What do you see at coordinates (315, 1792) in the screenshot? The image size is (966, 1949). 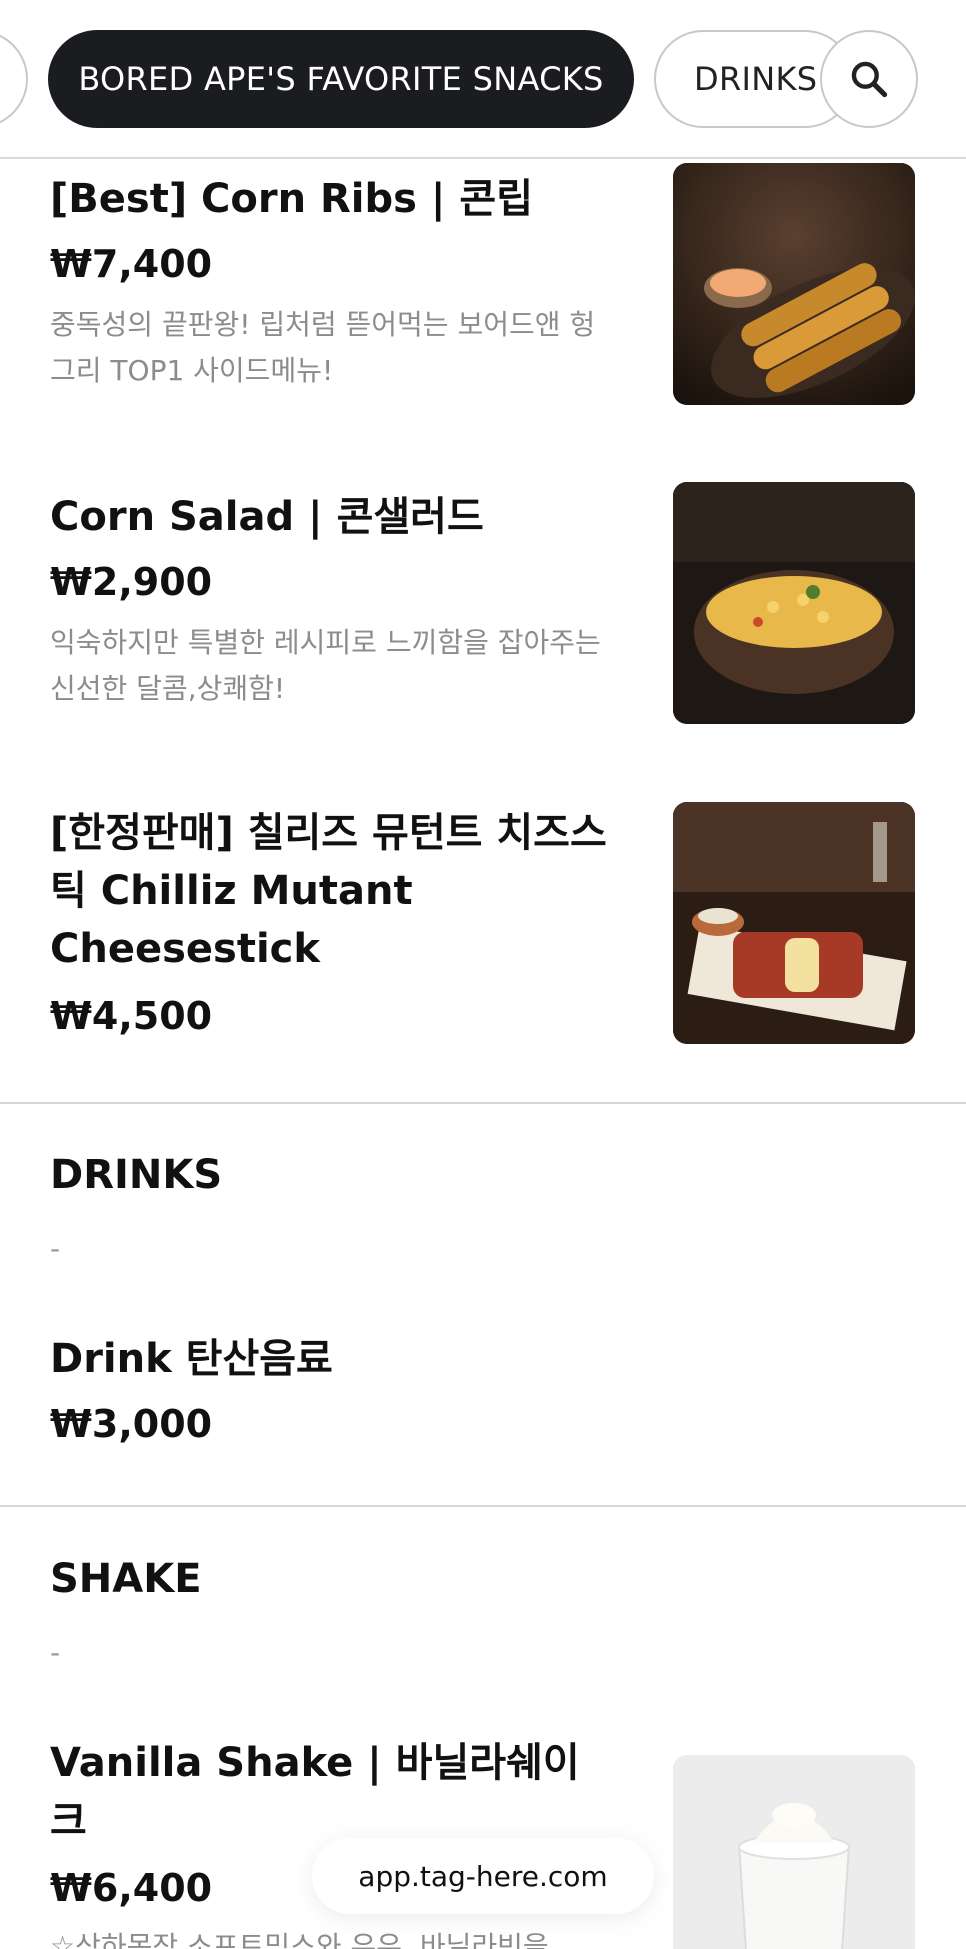 I see `item-name: Vanilla Shake | 바닐라쉐이크` at bounding box center [315, 1792].